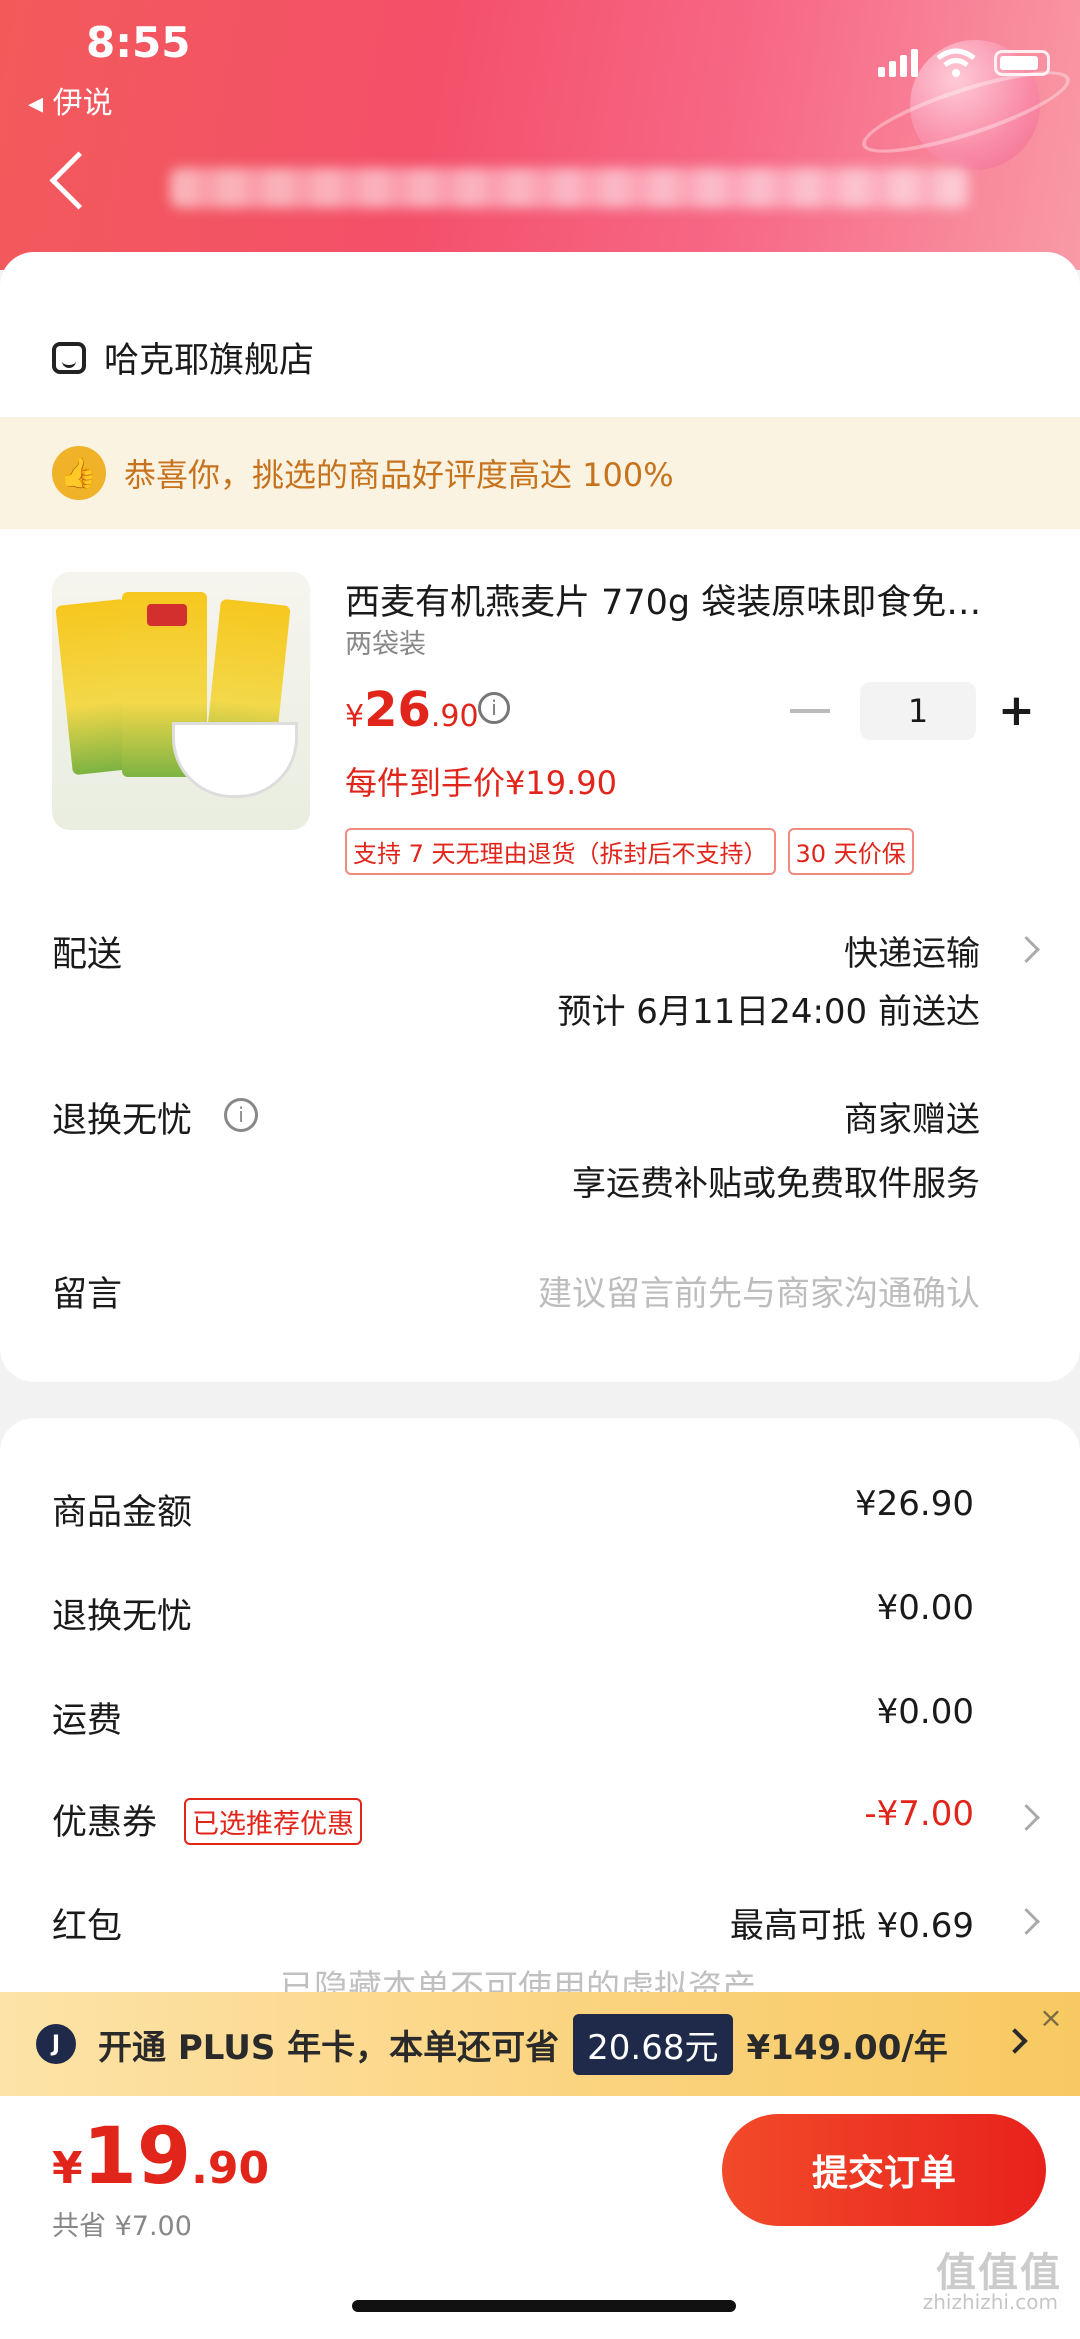 This screenshot has height=2339, width=1080. I want to click on header: 8:55 ◂ 伊说, so click(540, 135).